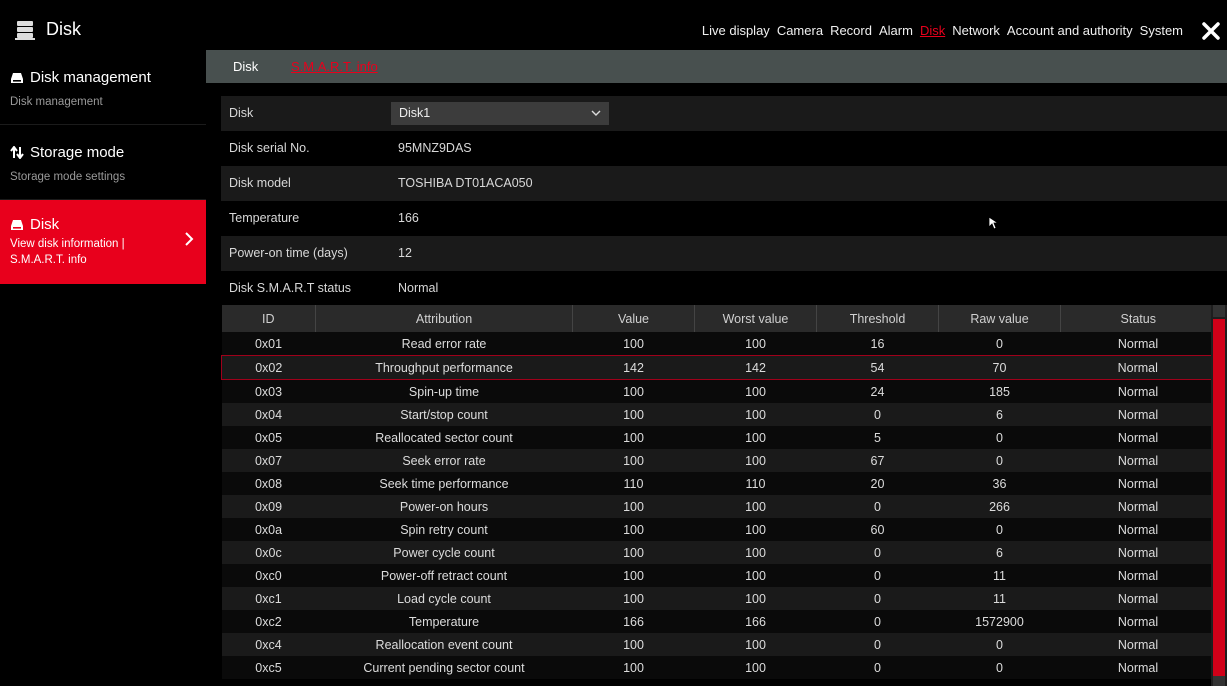 The image size is (1227, 686). What do you see at coordinates (976, 30) in the screenshot?
I see `nav-network: Network` at bounding box center [976, 30].